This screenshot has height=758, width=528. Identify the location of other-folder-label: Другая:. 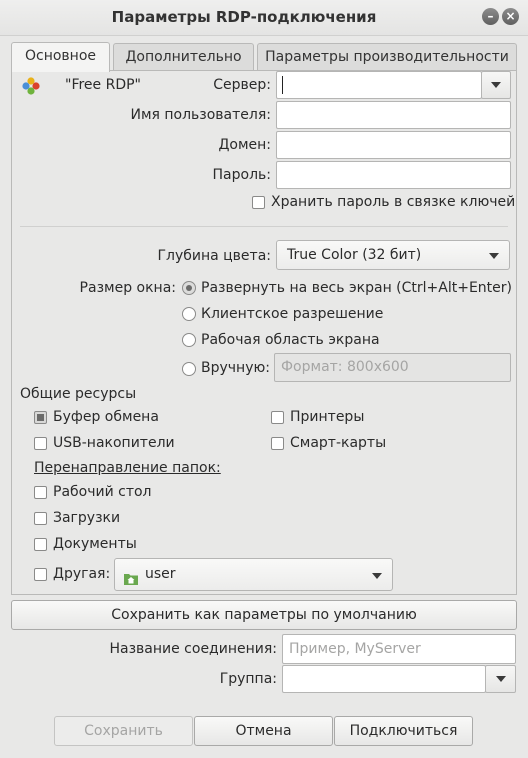
(82, 574).